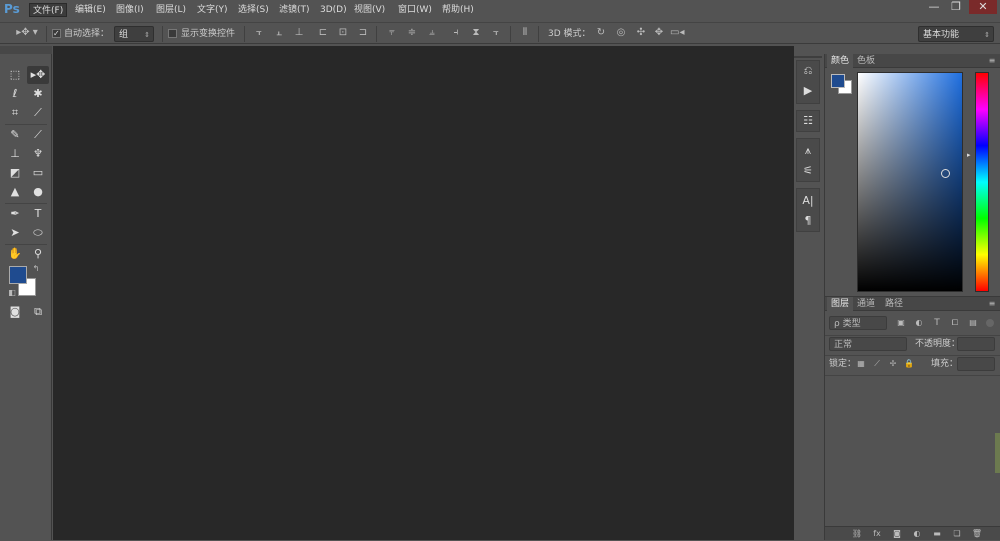 The width and height of the screenshot is (1000, 541). What do you see at coordinates (808, 71) in the screenshot?
I see `history-panel-icon: ⎌` at bounding box center [808, 71].